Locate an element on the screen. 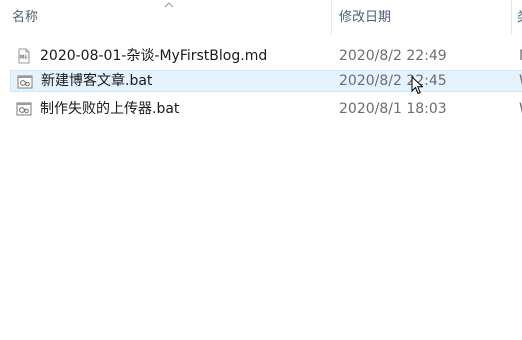 This screenshot has height=340, width=522. column-header-bar: 名称 修改日期 类 is located at coordinates (261, 17).